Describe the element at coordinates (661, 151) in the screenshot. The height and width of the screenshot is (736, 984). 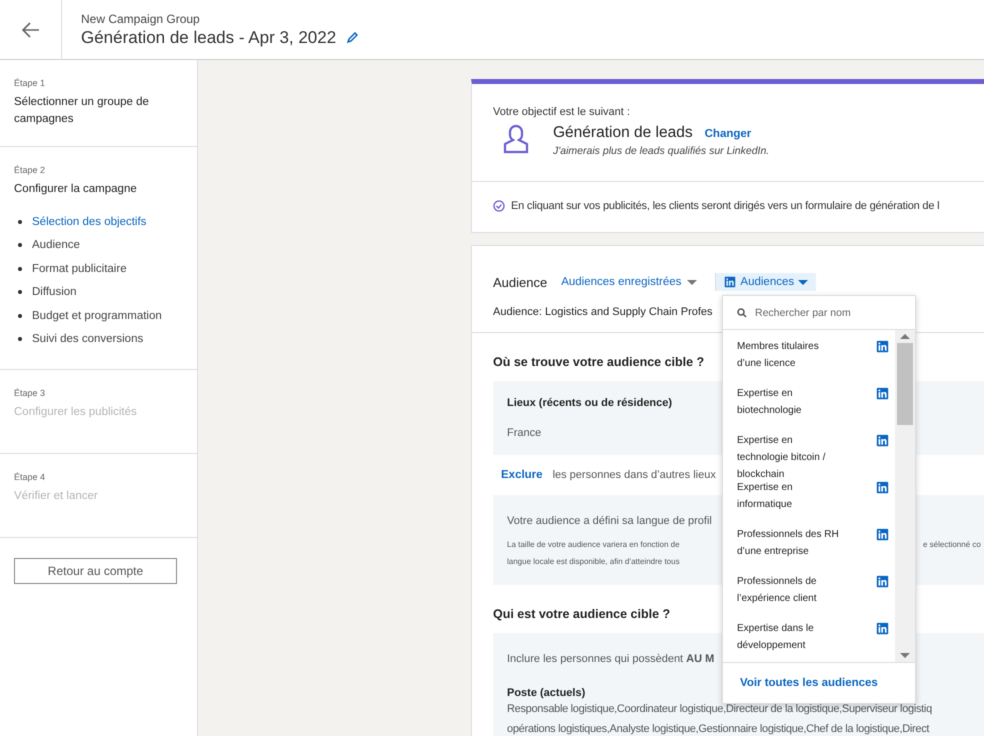
I see `objective-description: J'aimerais plus de leads qualifiés sur LinkedIn.` at that location.